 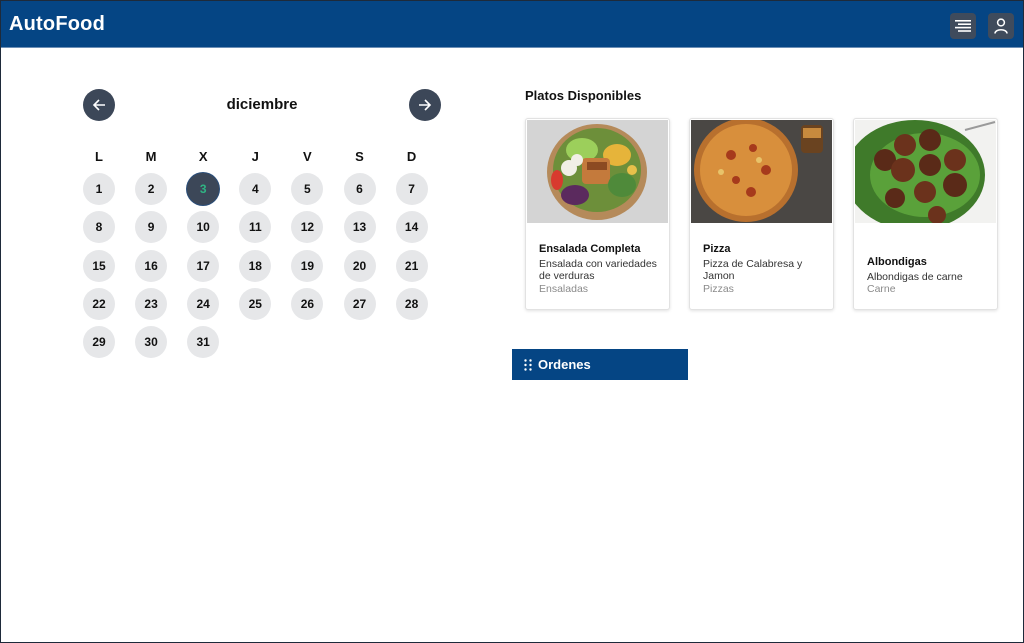 I want to click on calendar-day: 14, so click(x=411, y=227).